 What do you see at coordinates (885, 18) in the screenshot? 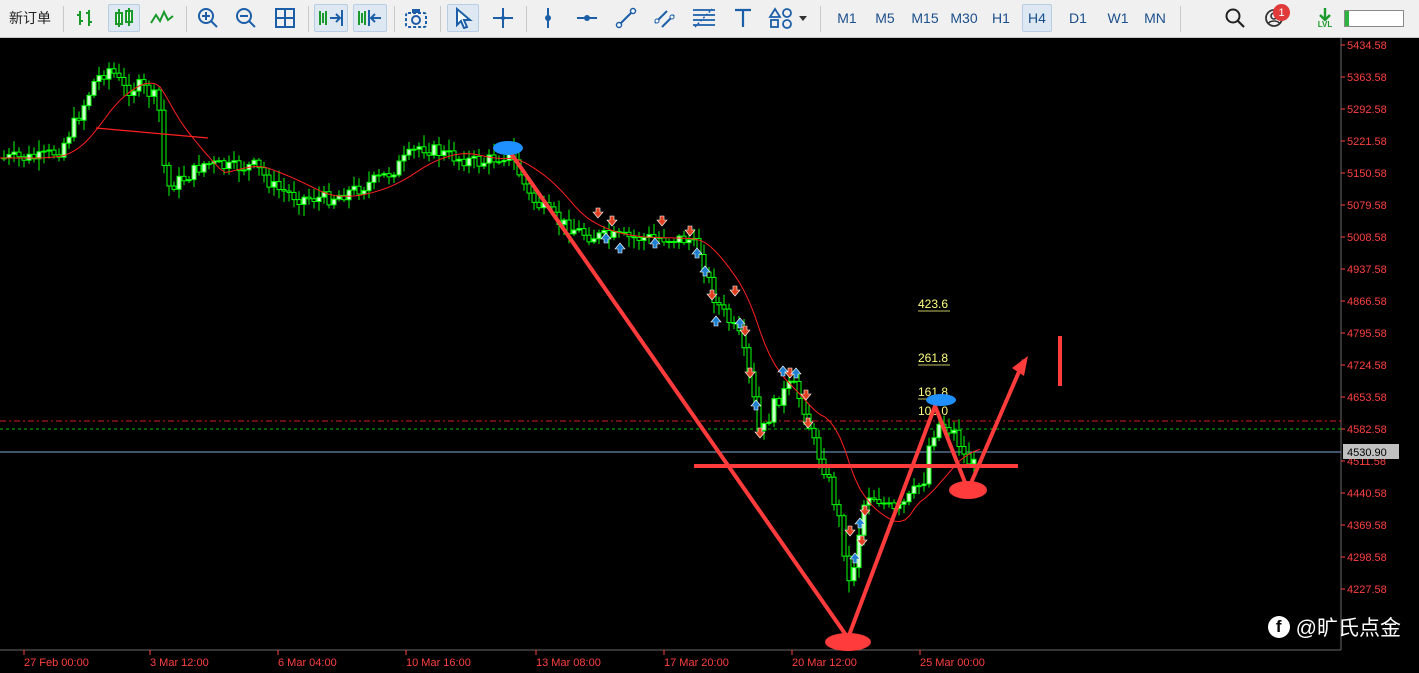
I see `timeframe-m5: M5` at bounding box center [885, 18].